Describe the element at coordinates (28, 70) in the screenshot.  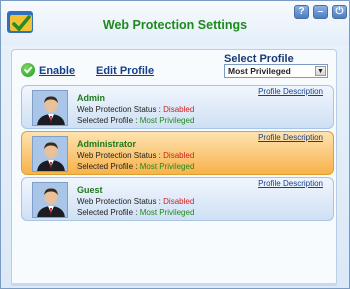
I see `enable-check-icon` at that location.